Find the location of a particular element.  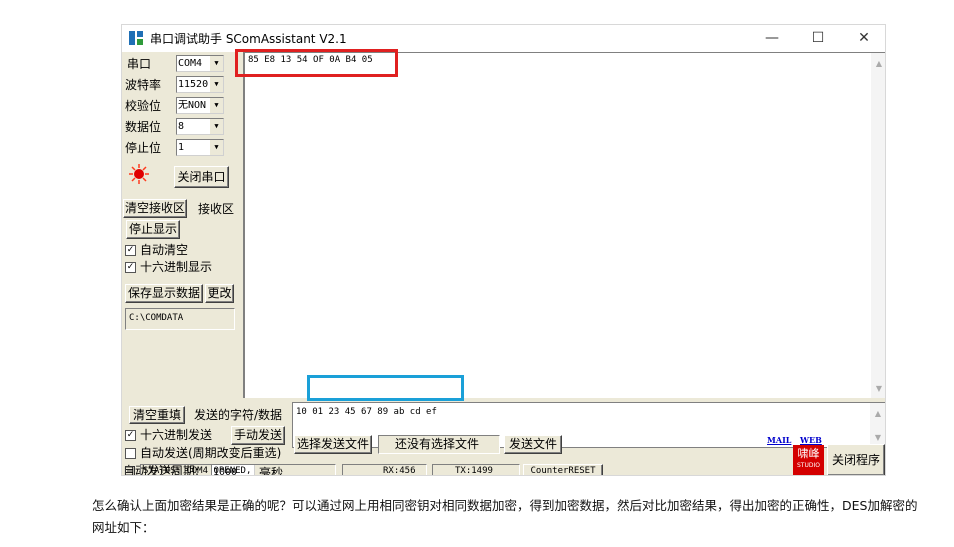

close-button: ✕ is located at coordinates (863, 38).